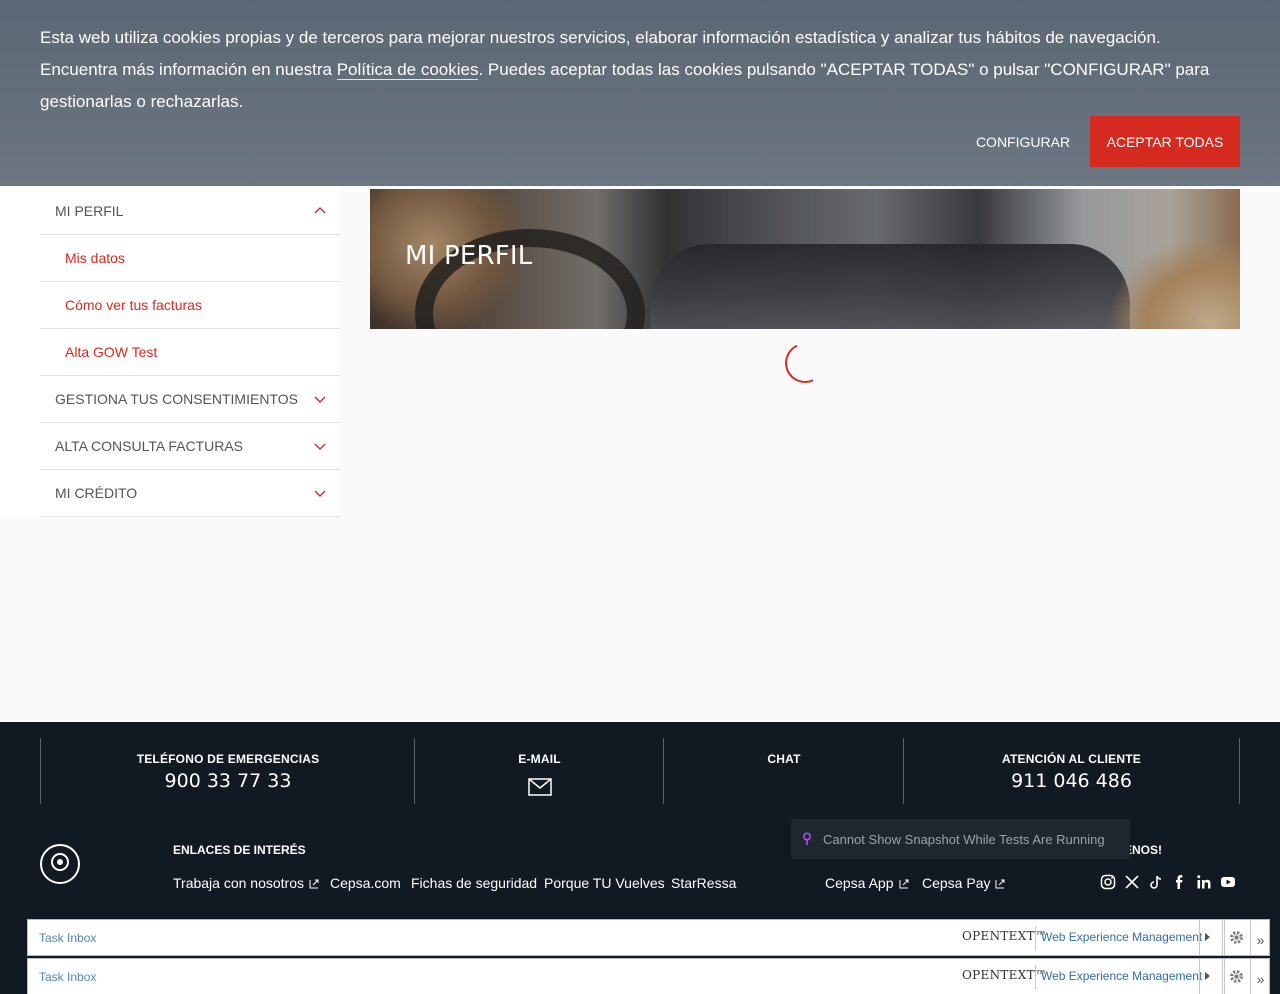 The width and height of the screenshot is (1280, 994). Describe the element at coordinates (963, 883) in the screenshot. I see `link-cepsa-pay: Cepsa Pay` at that location.